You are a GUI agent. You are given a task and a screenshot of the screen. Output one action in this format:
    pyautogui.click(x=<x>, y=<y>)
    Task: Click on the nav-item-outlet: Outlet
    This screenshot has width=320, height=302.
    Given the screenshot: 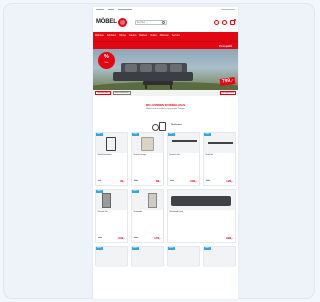 What is the action you would take?
    pyautogui.click(x=153, y=35)
    